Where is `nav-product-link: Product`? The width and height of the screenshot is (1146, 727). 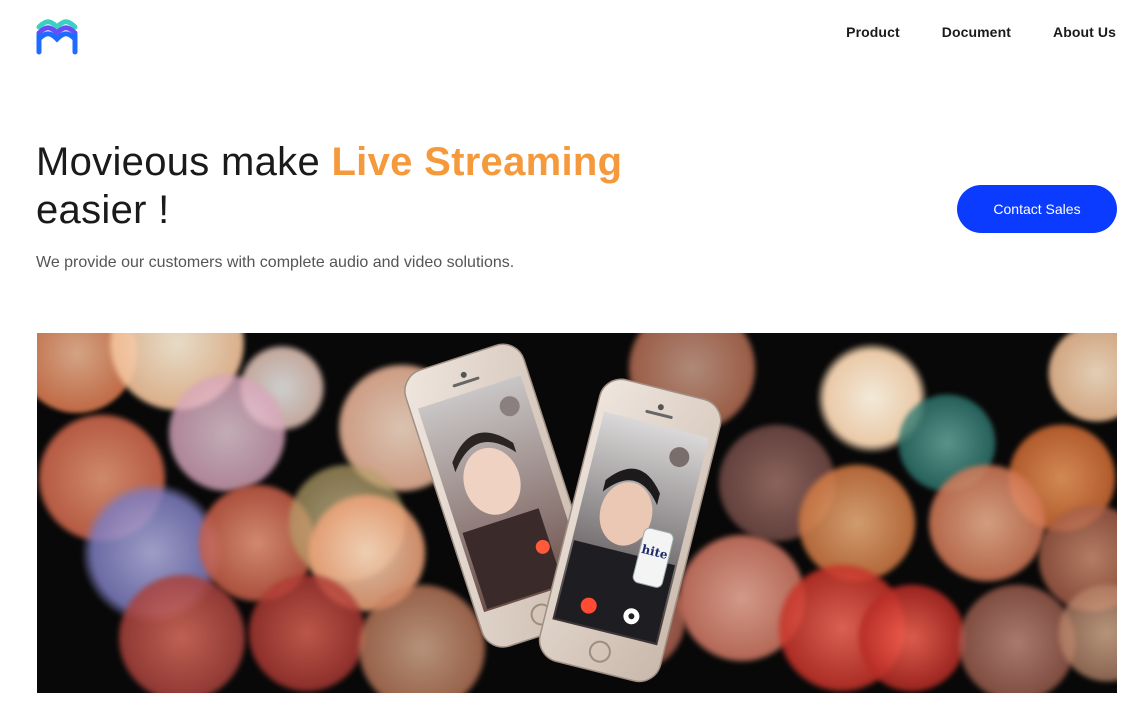
nav-product-link: Product is located at coordinates (873, 32).